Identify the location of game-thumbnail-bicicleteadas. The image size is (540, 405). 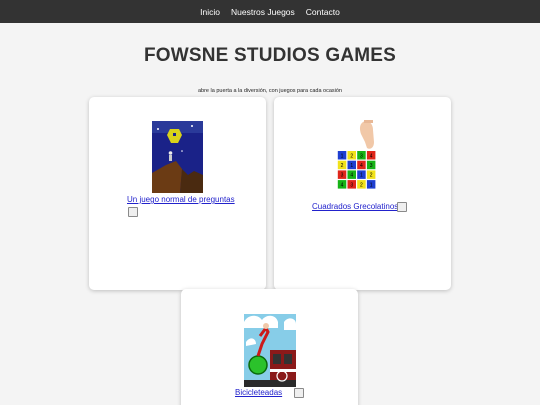
(270, 350).